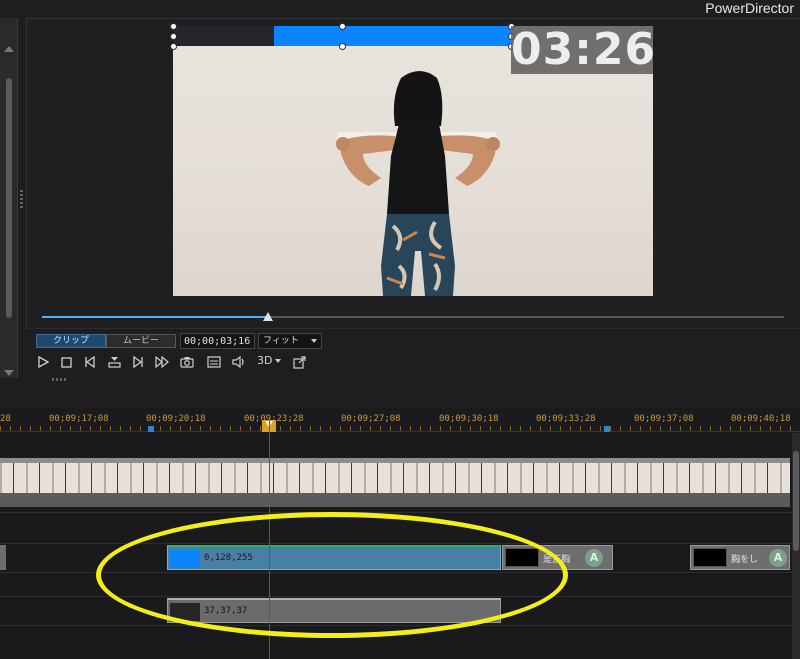 The image size is (800, 659). I want to click on subtitle-icon, so click(214, 362).